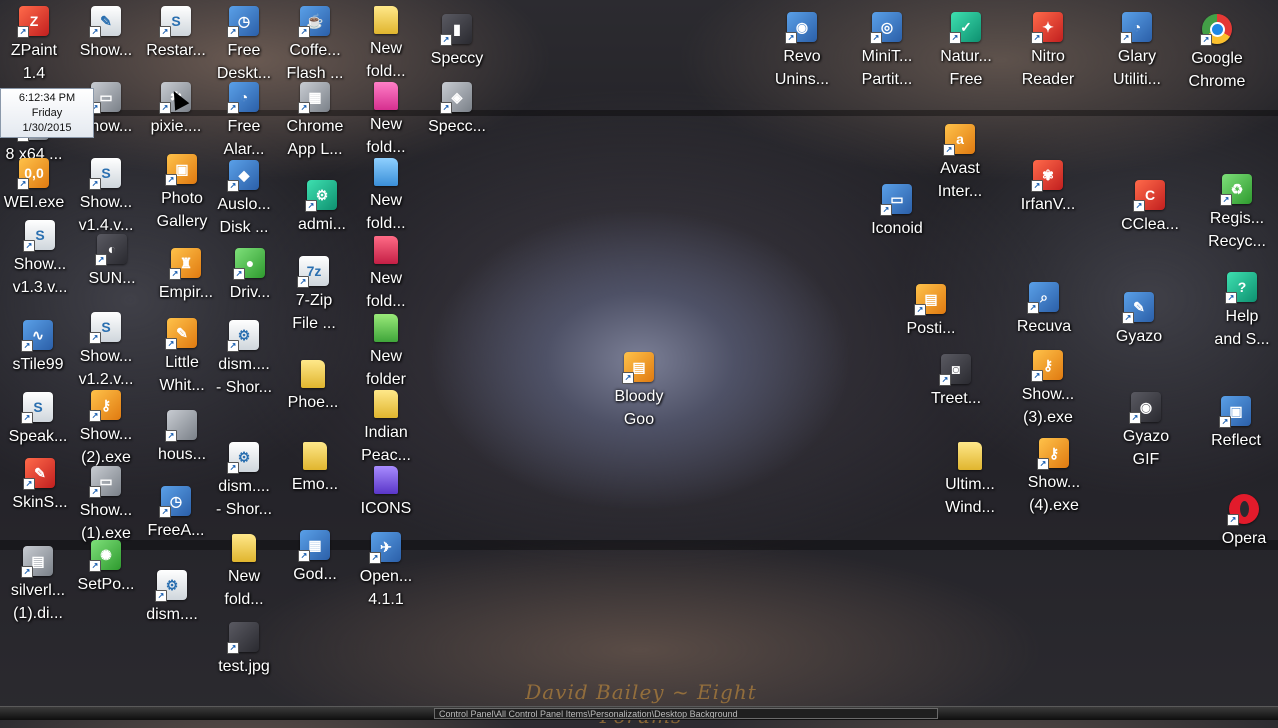  What do you see at coordinates (641, 704) in the screenshot?
I see `wallpaper-signature: David Bailey ~ Eight Forums` at bounding box center [641, 704].